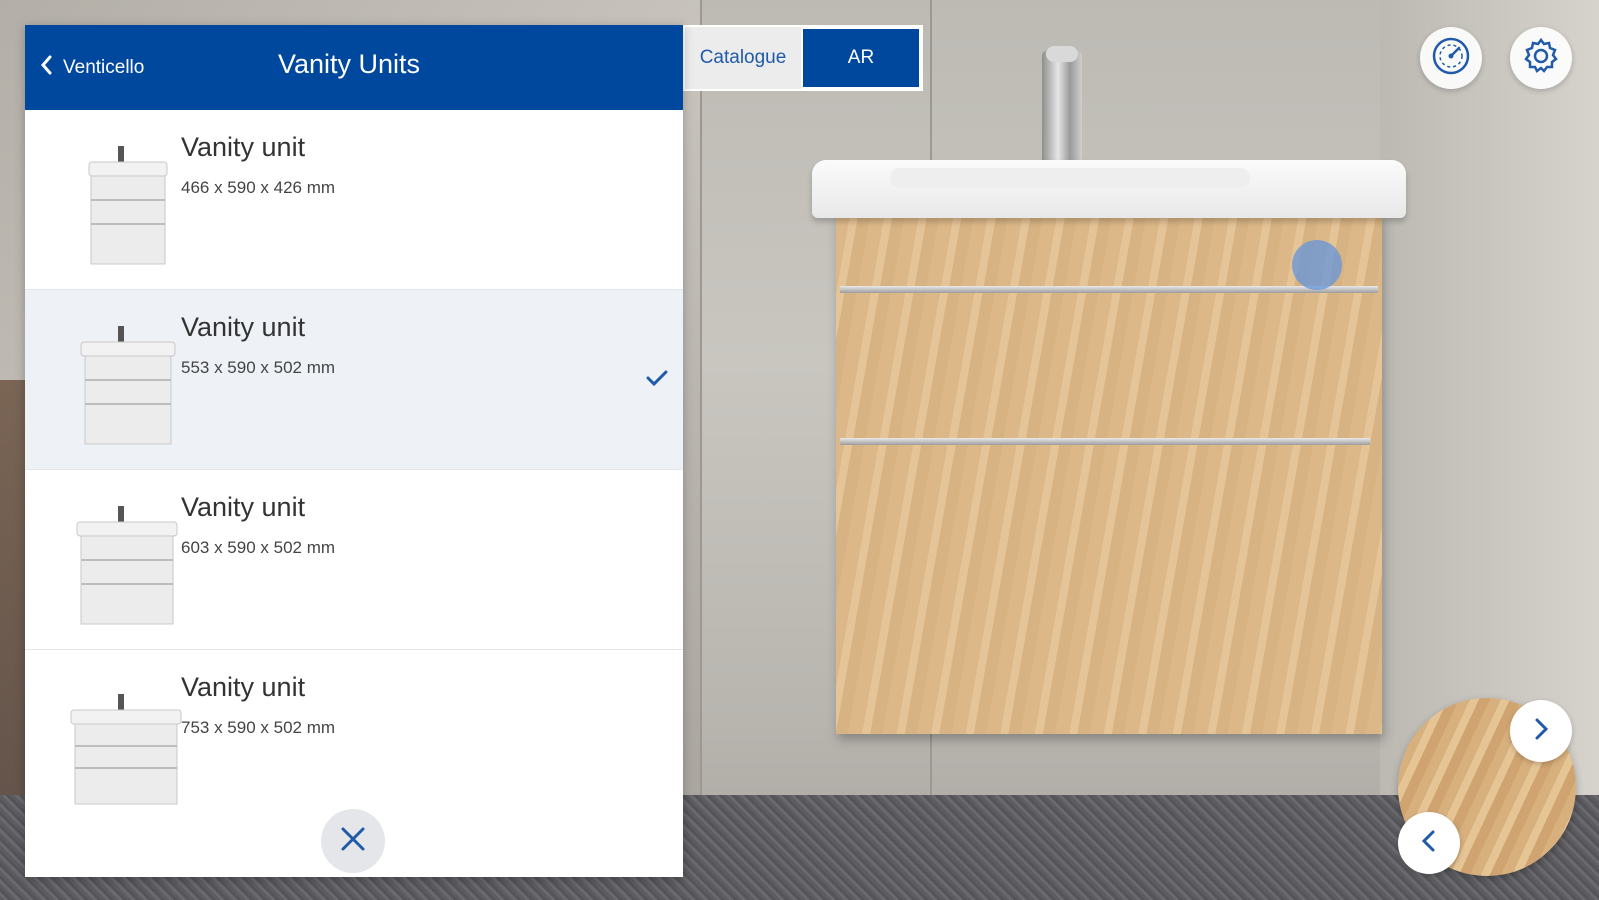 This screenshot has height=900, width=1599. I want to click on prev-material-button, so click(1429, 843).